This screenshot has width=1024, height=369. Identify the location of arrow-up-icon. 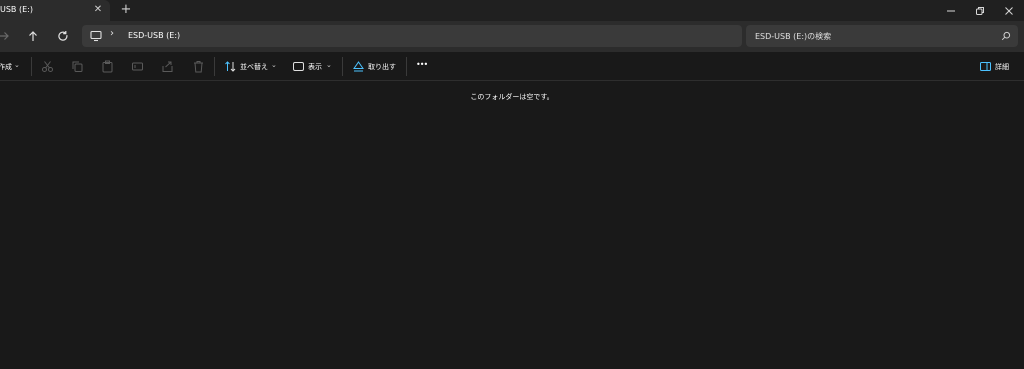
(33, 36).